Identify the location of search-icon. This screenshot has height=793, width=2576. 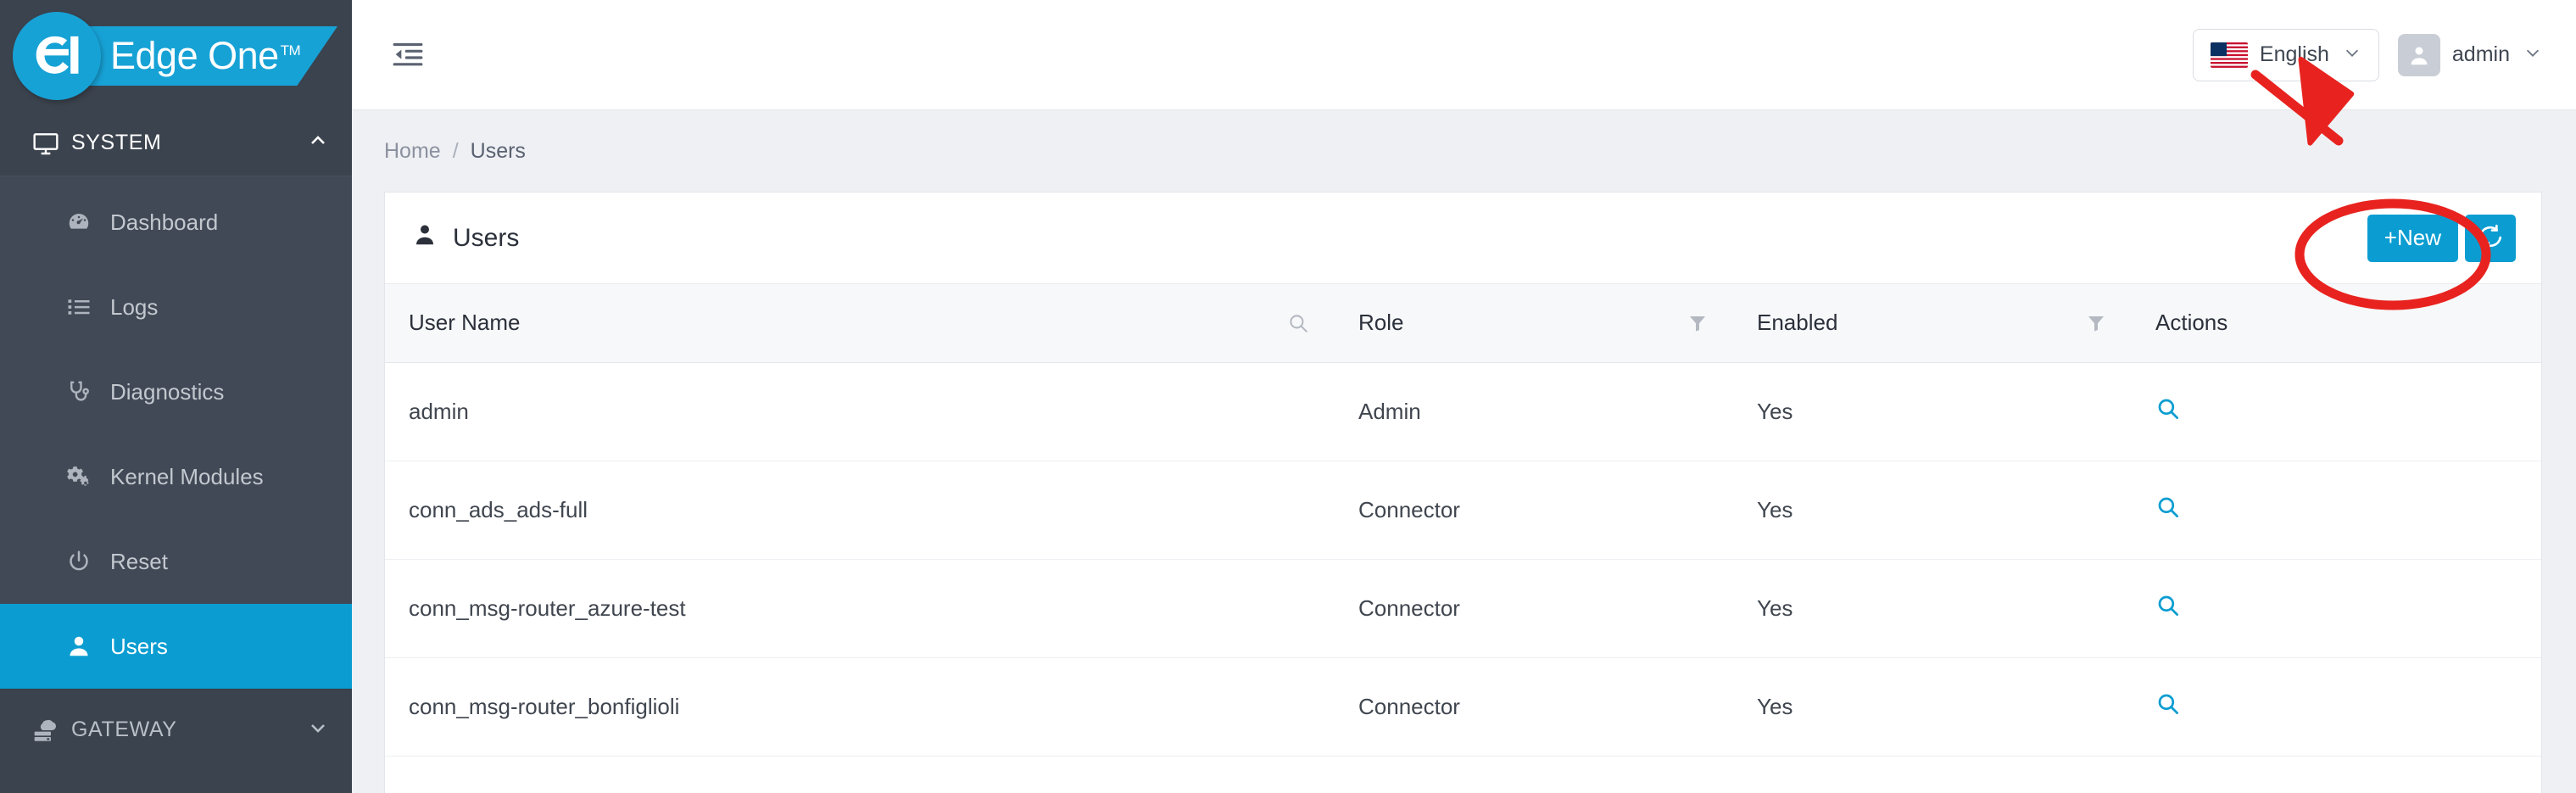
(1298, 323).